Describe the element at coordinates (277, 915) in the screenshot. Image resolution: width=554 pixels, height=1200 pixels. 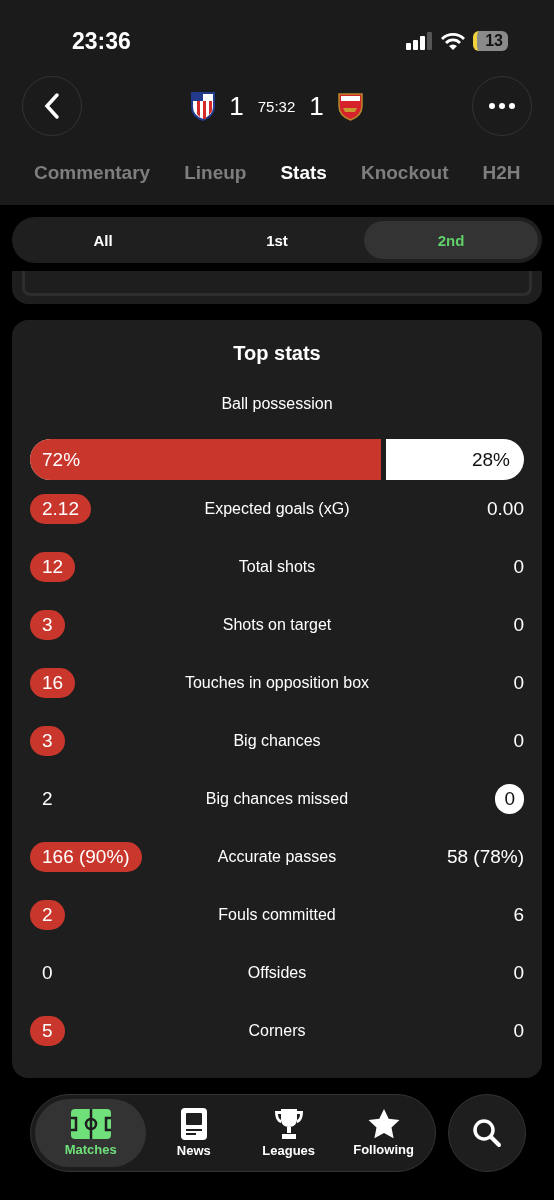
I see `stat-label: Fouls committed` at that location.